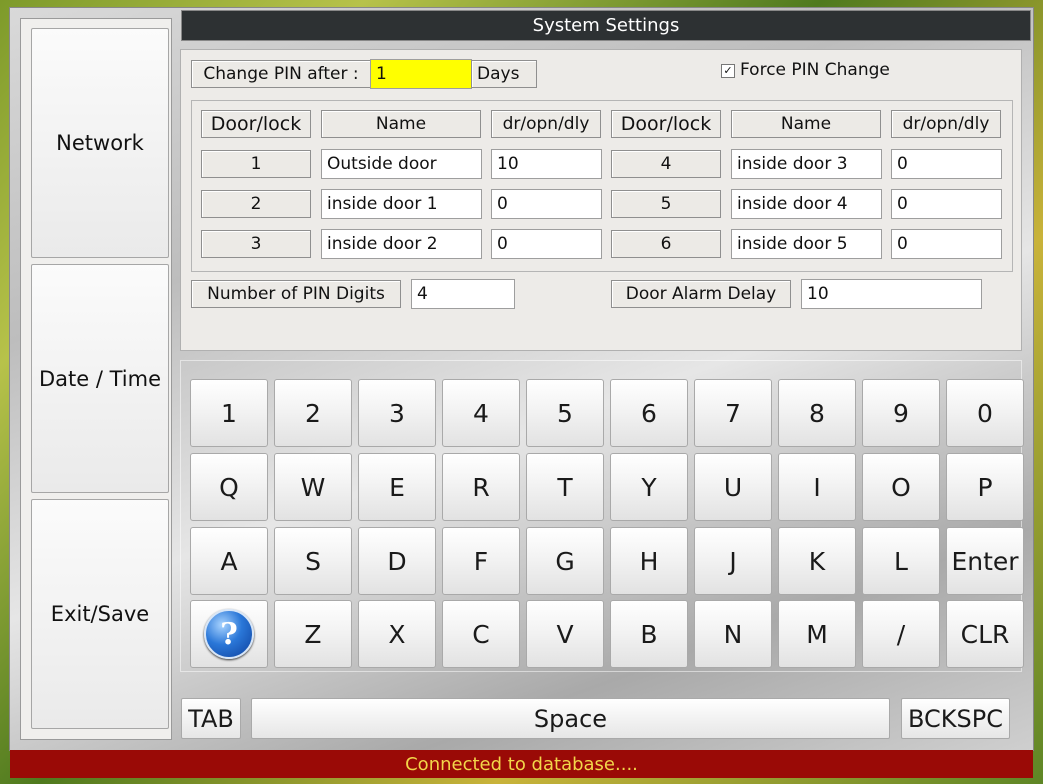 Image resolution: width=1043 pixels, height=784 pixels. Describe the element at coordinates (901, 413) in the screenshot. I see `key-9: 9` at that location.